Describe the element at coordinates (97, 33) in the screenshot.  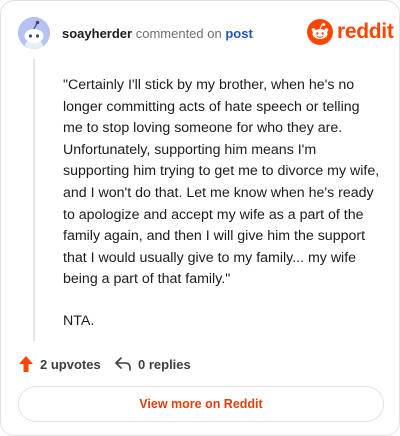
I see `username-link: soayherder` at that location.